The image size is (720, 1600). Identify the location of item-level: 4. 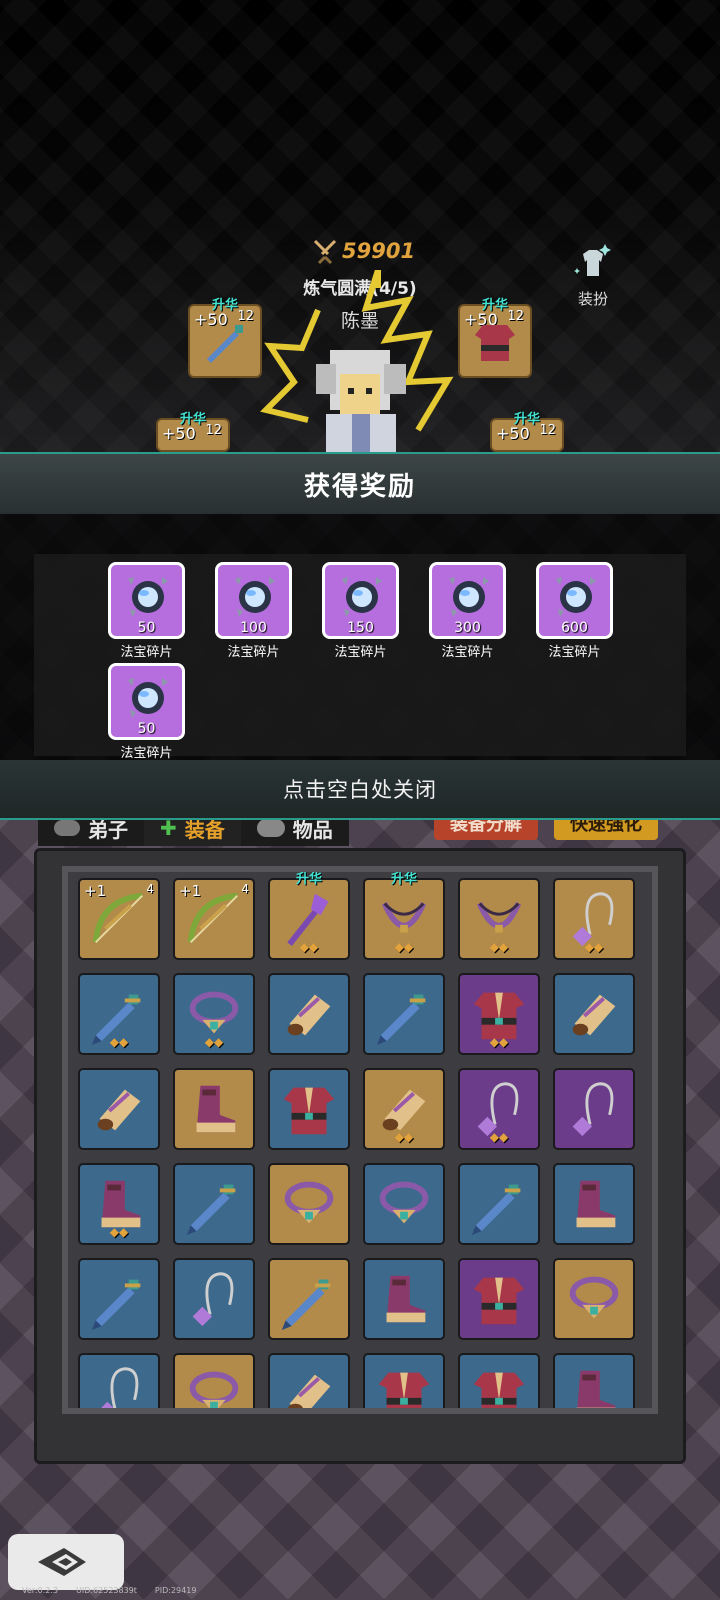
(245, 889).